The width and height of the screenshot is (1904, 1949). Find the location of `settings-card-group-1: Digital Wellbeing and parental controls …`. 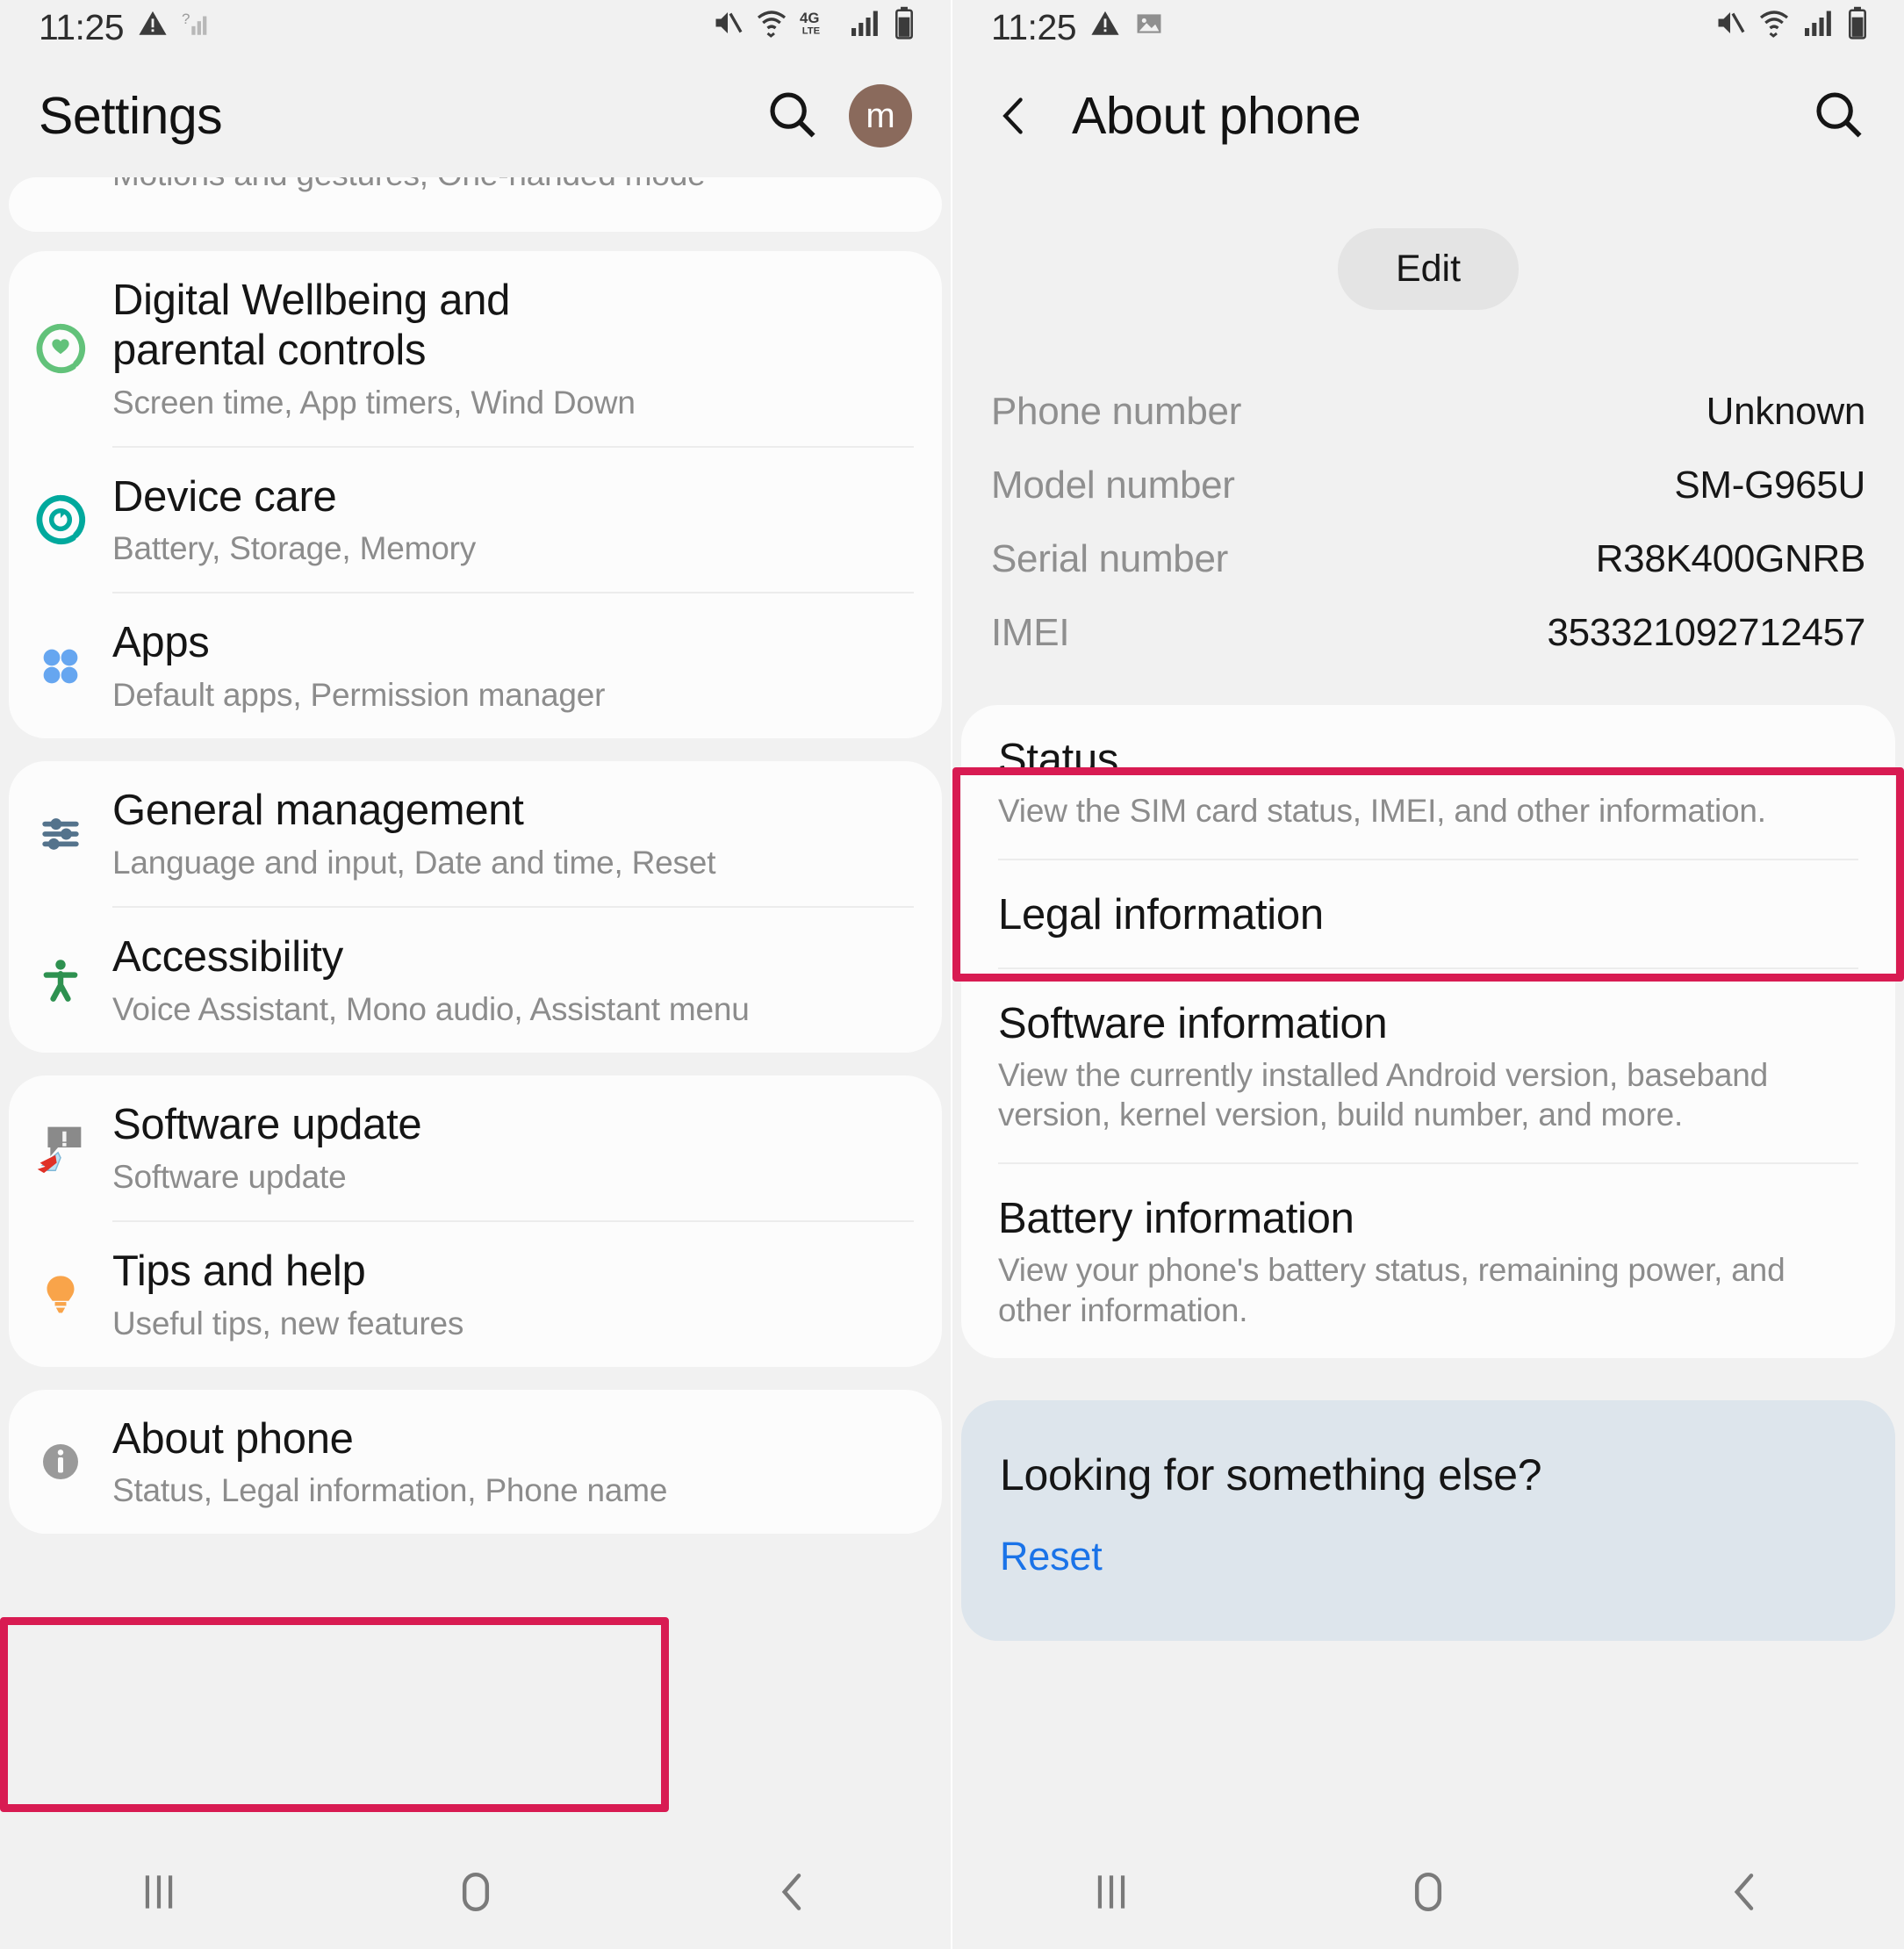

settings-card-group-1: Digital Wellbeing and parental controls … is located at coordinates (475, 495).